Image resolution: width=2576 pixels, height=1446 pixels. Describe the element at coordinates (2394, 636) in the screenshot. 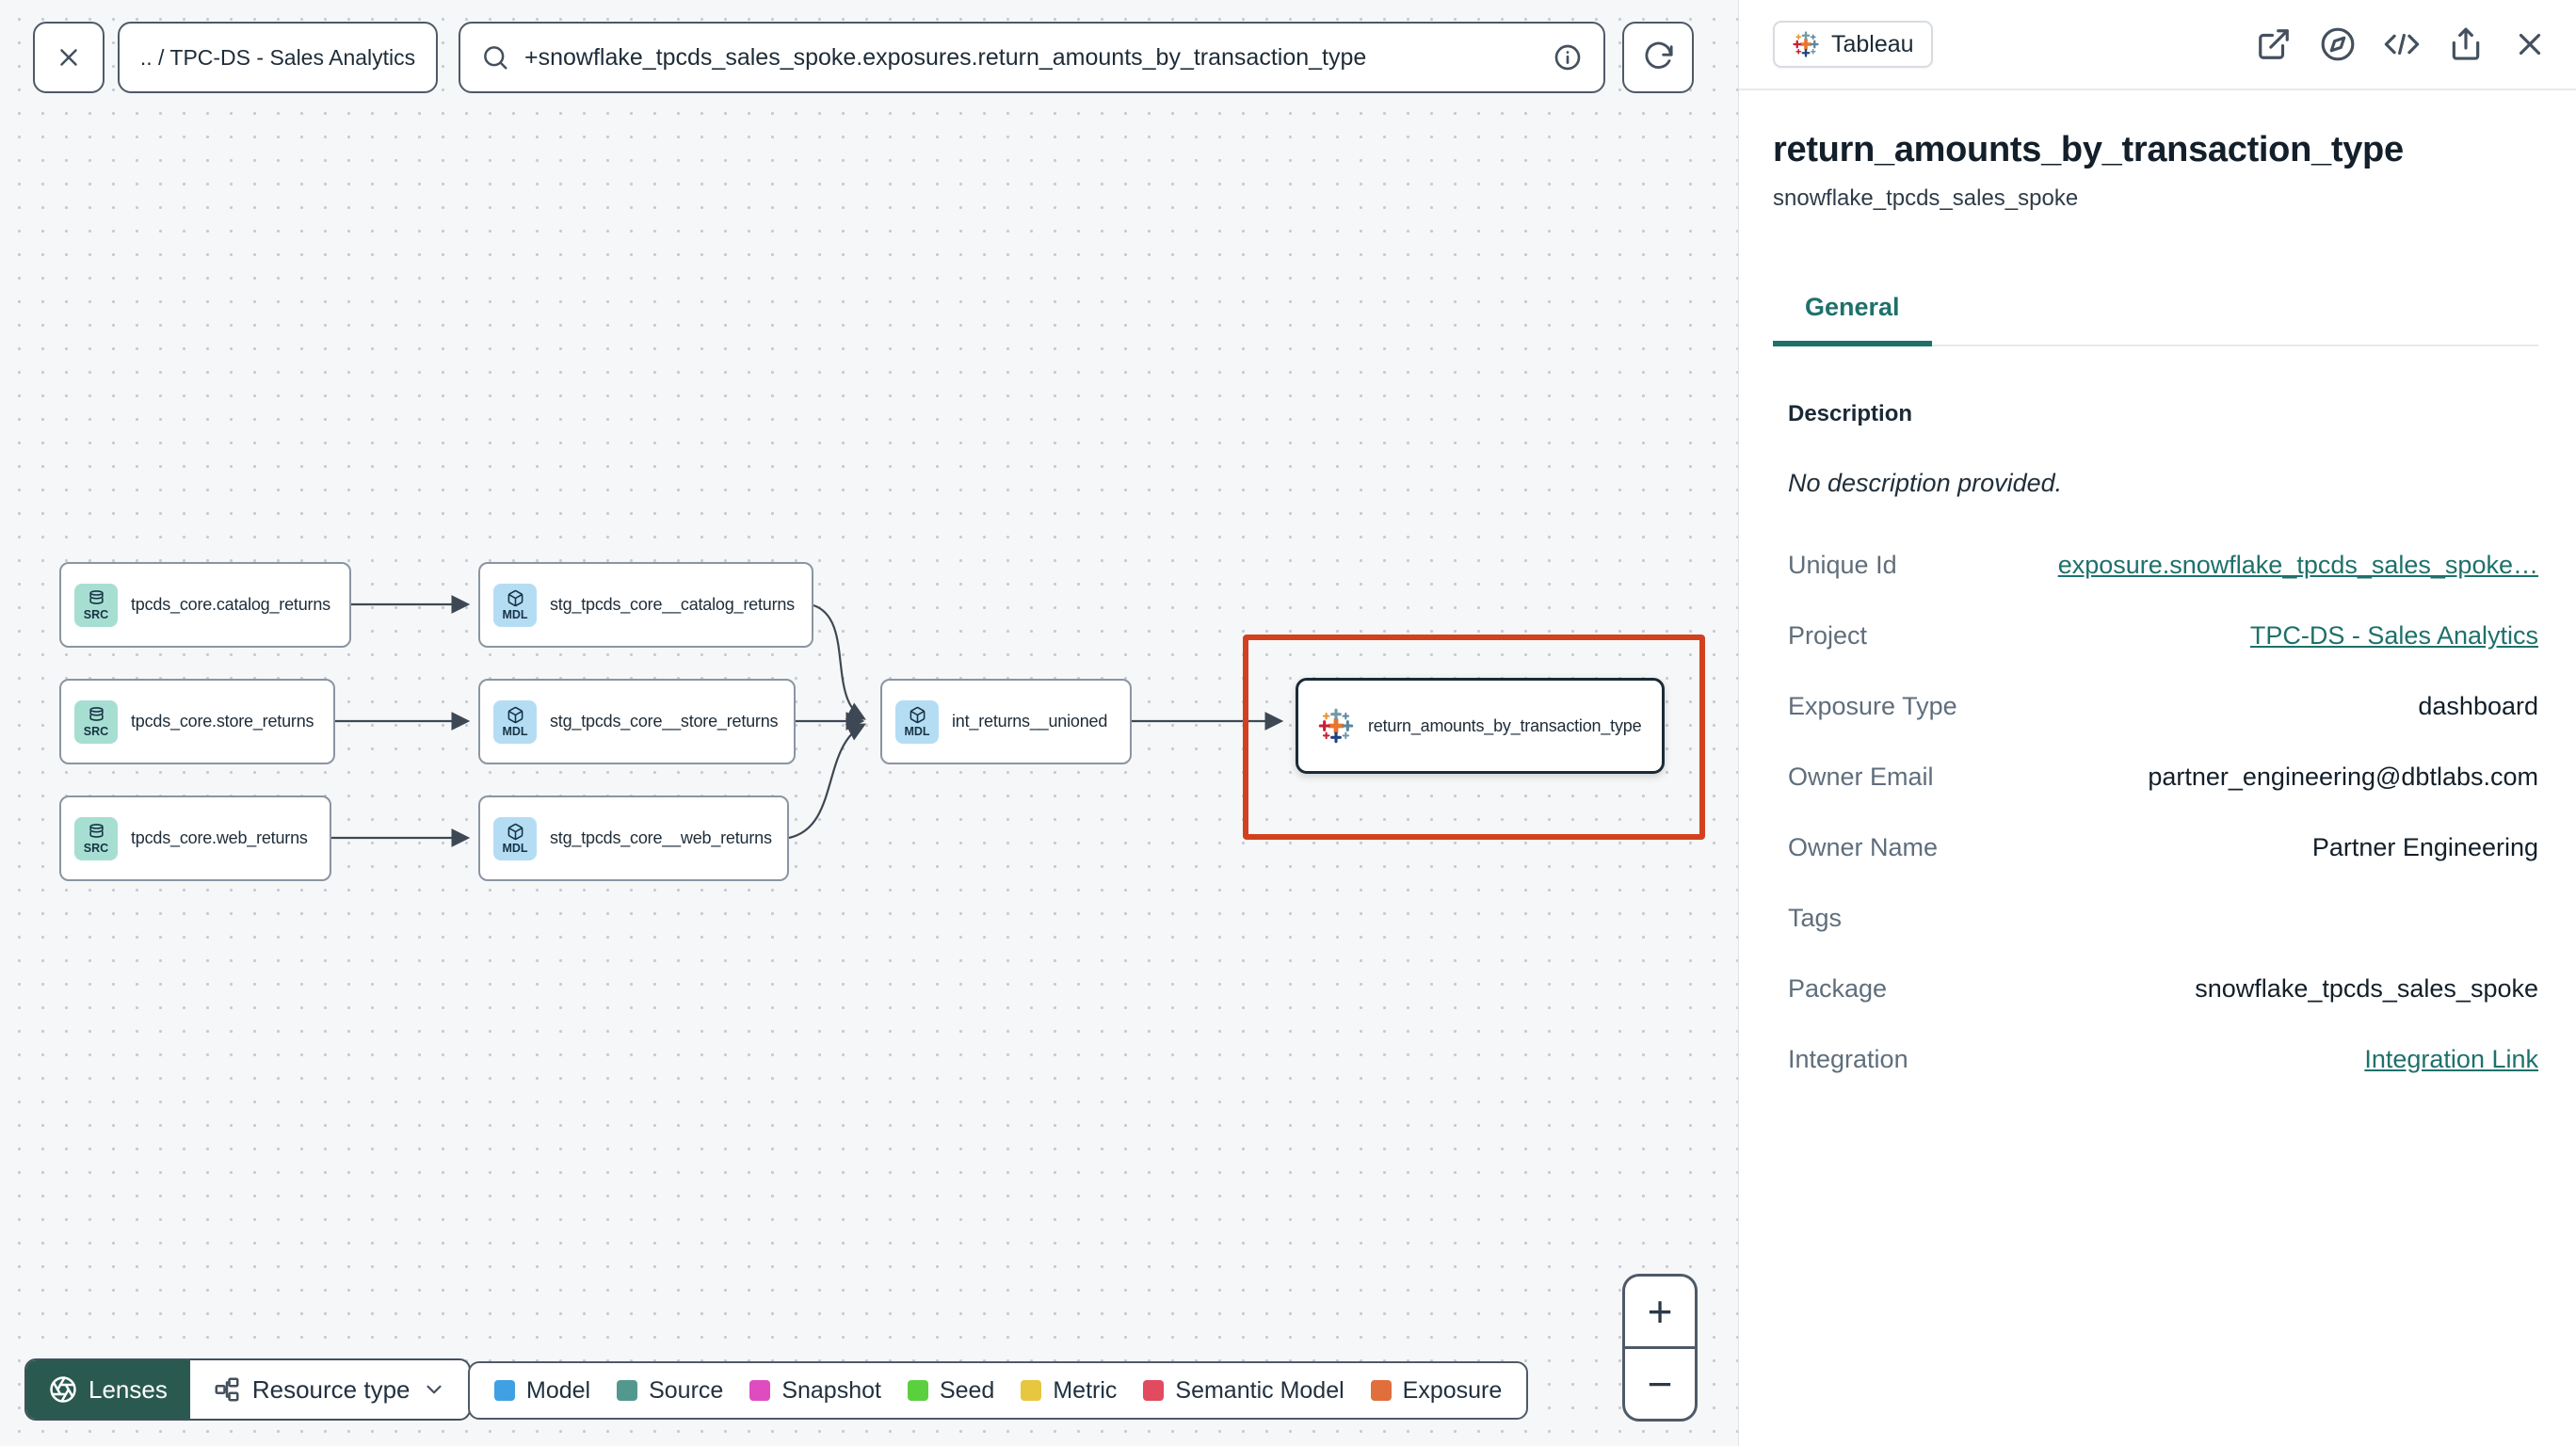

I see `detail-value: TPC-DS - Sales Analytics` at that location.